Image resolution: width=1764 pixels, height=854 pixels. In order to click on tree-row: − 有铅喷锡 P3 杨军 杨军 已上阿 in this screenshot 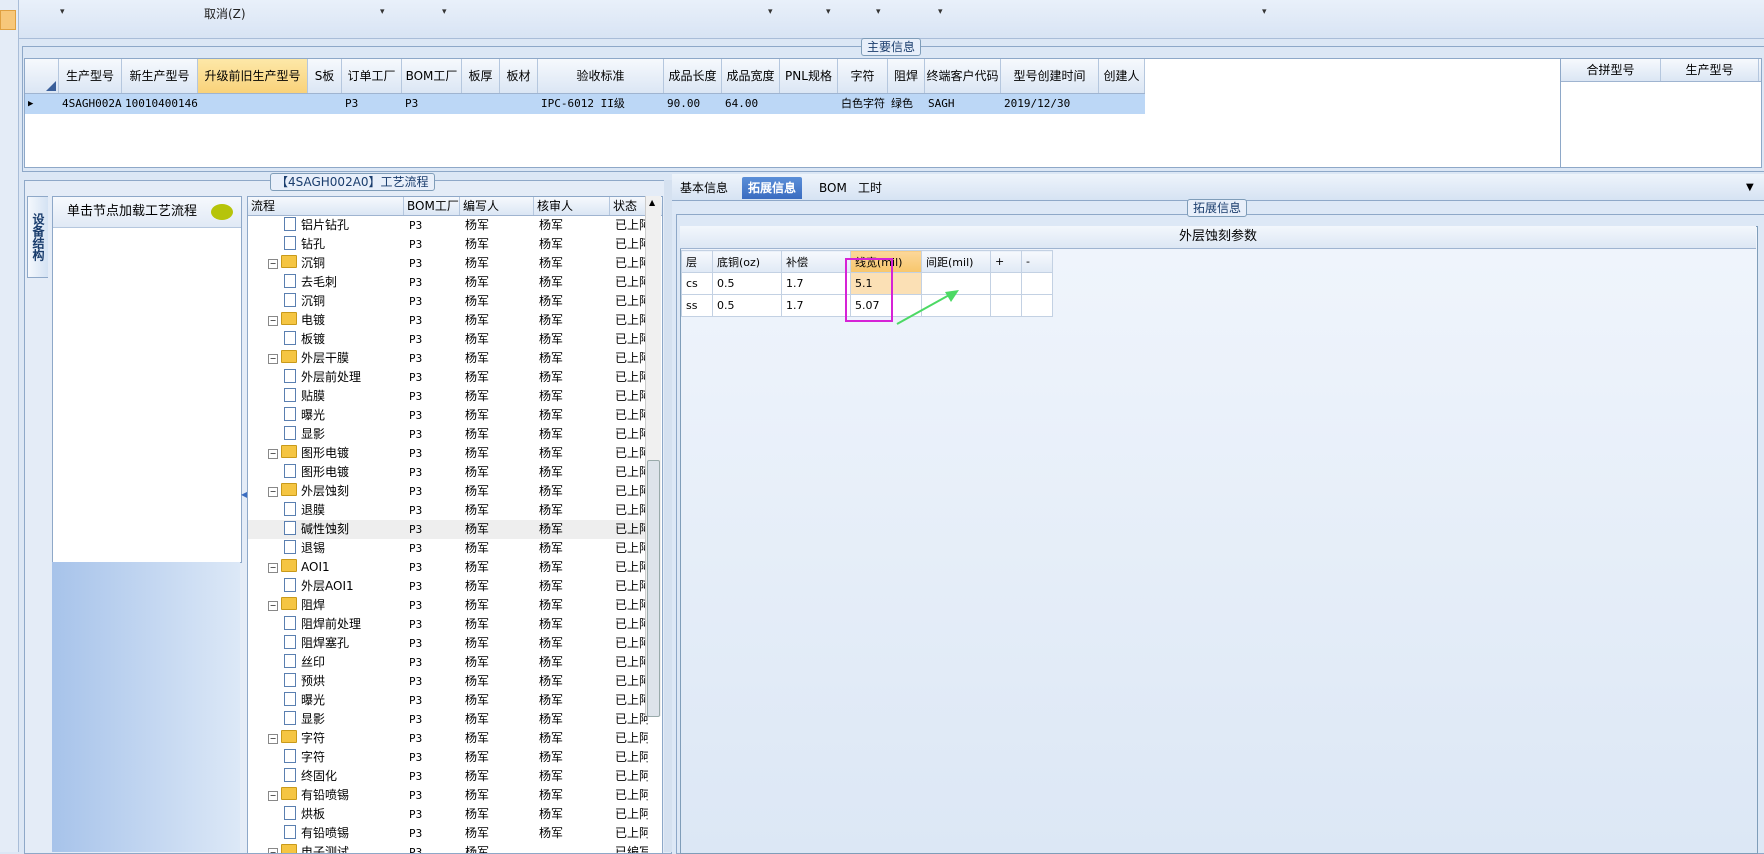, I will do `click(448, 795)`.